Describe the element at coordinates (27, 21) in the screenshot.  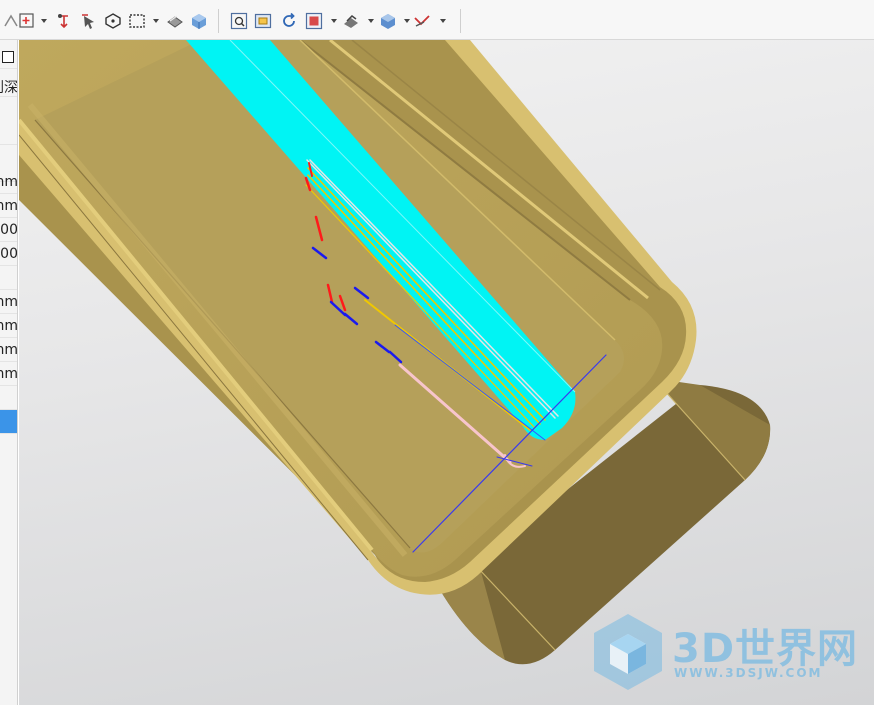
I see `add-point-icon` at that location.